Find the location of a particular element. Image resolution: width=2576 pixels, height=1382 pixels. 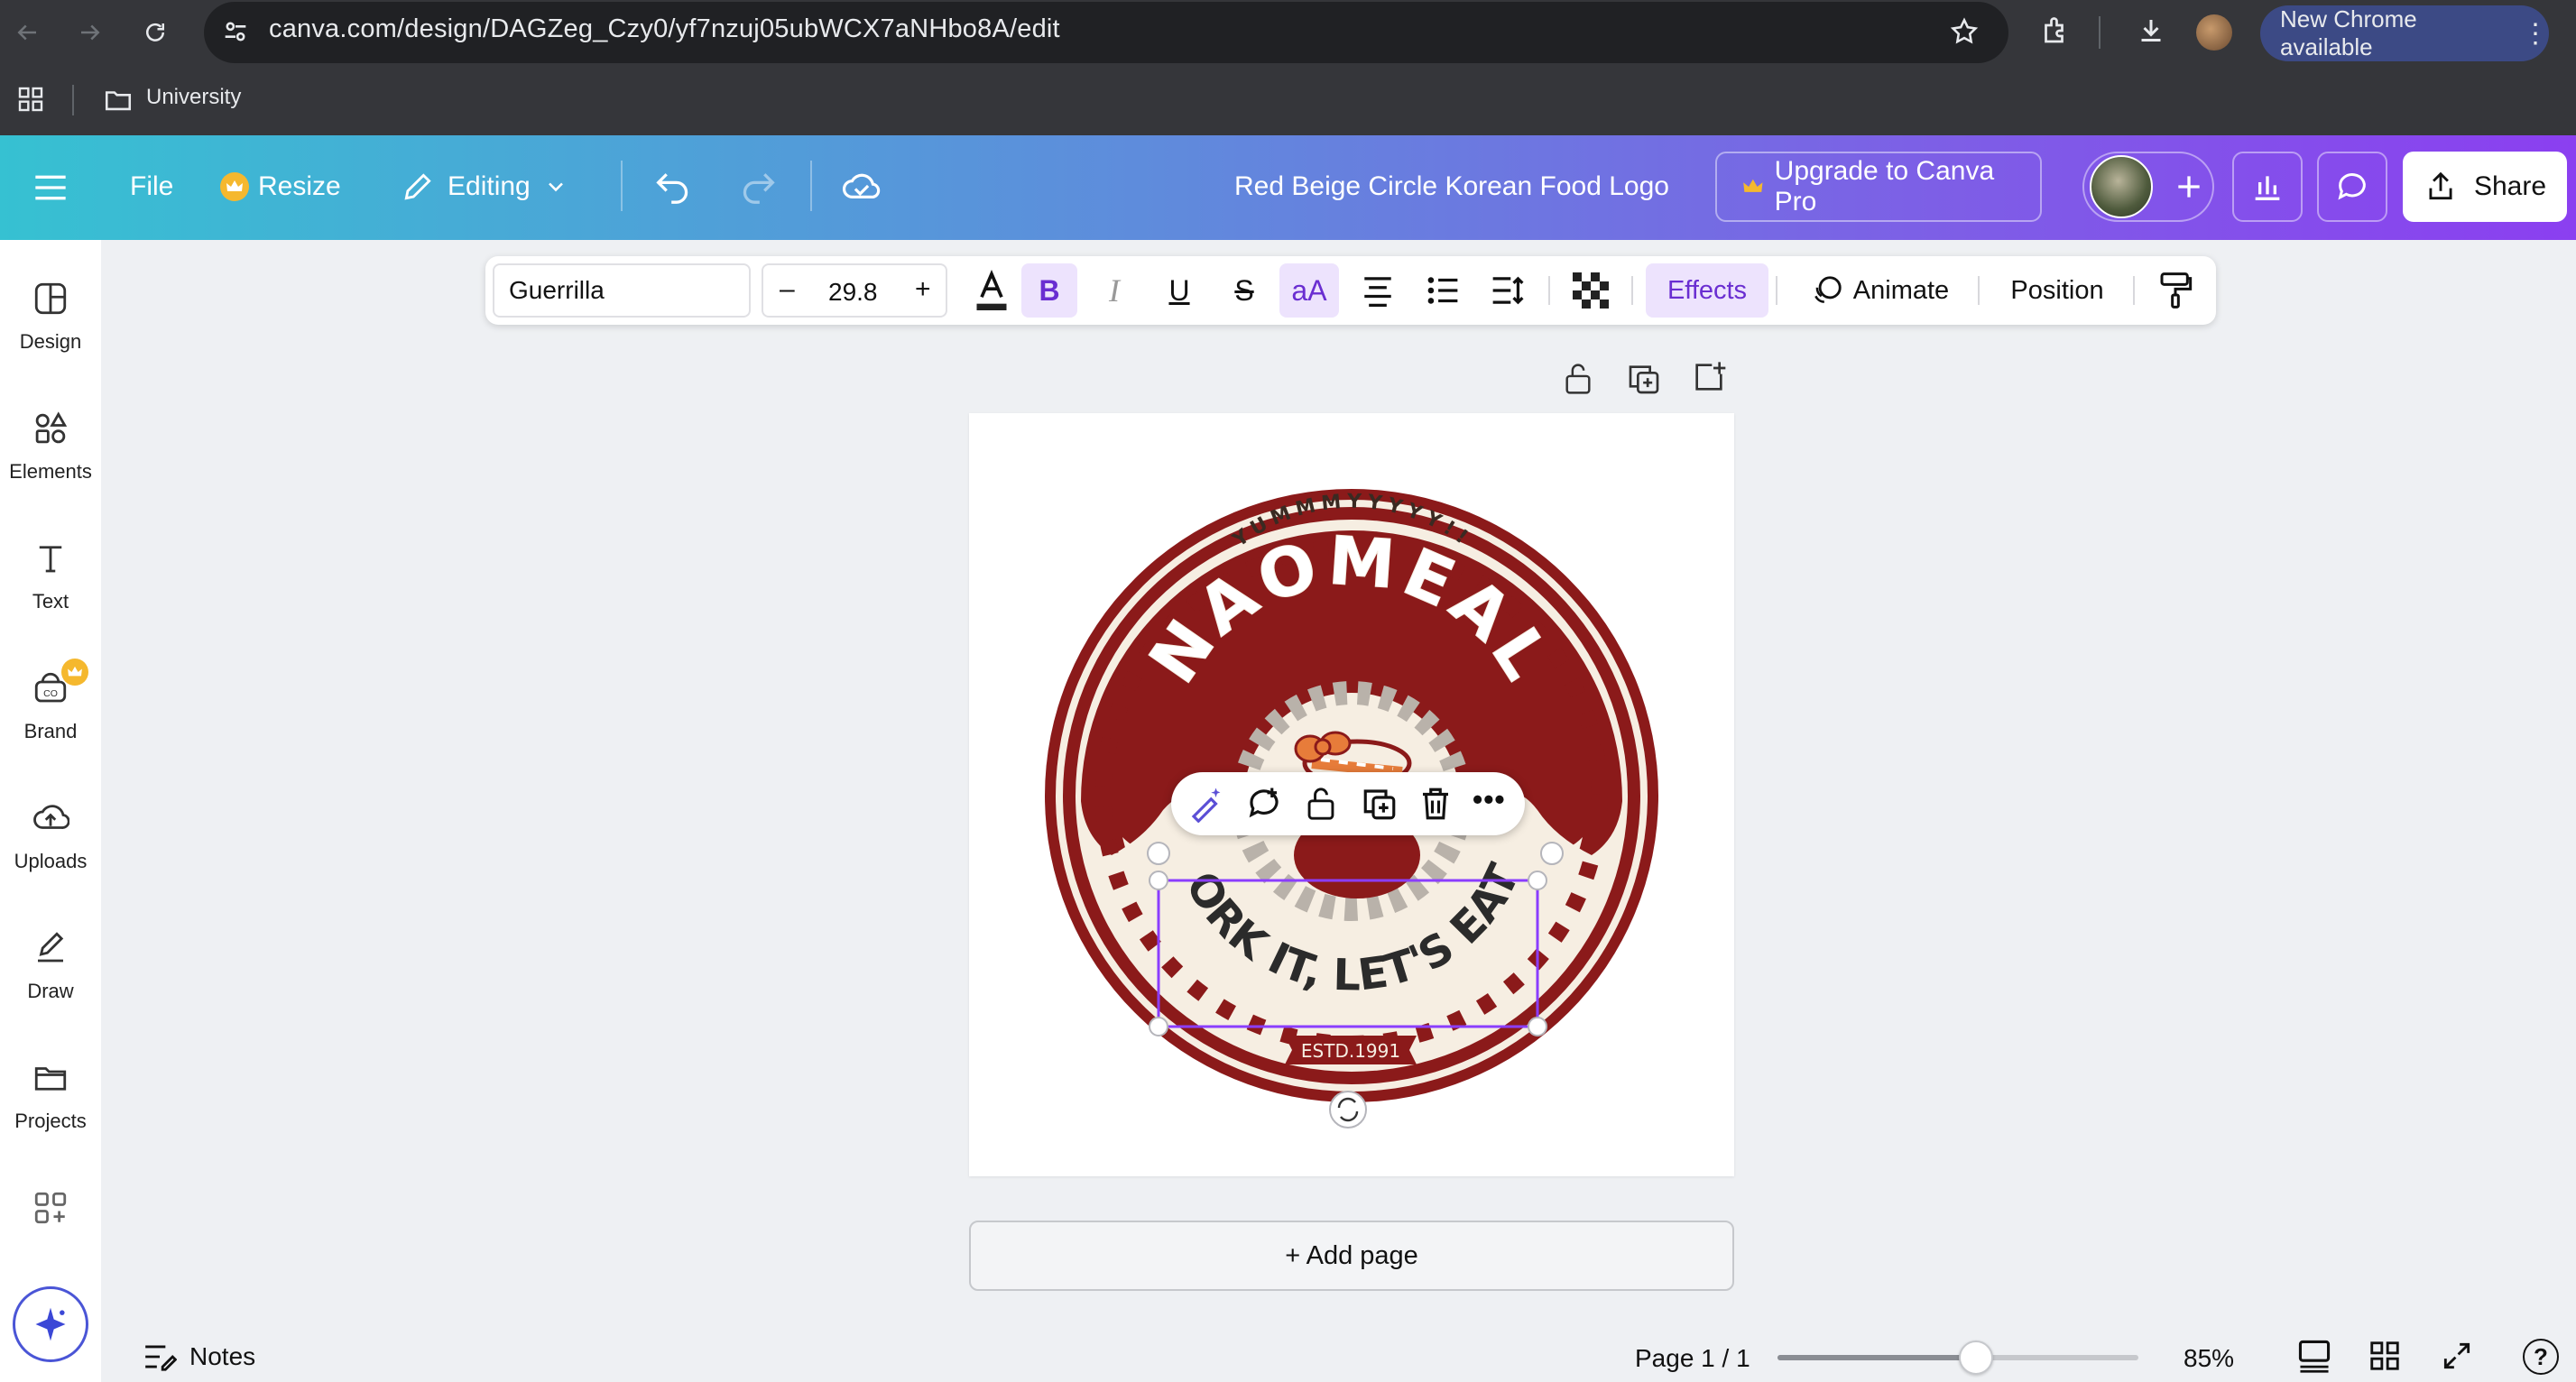

duplicate-page-icon is located at coordinates (1644, 379).